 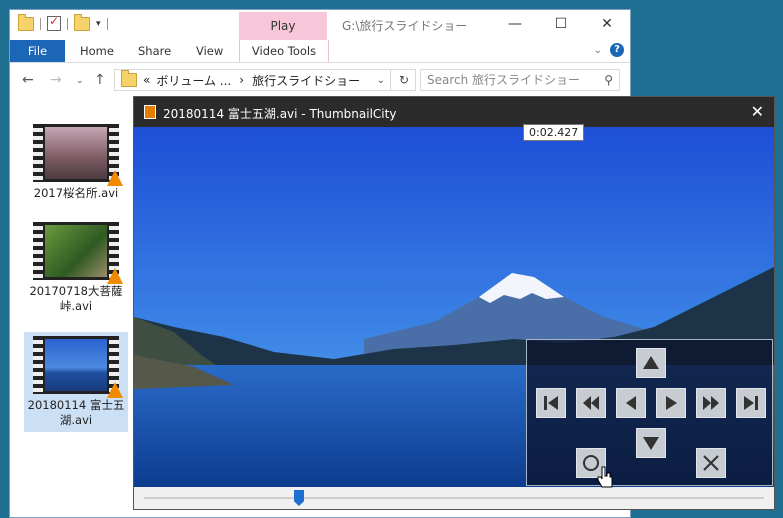 What do you see at coordinates (454, 112) in the screenshot?
I see `thumbnailcity-titlebar: 20180114 富士五湖.avi - ThumbnailCity ✕` at bounding box center [454, 112].